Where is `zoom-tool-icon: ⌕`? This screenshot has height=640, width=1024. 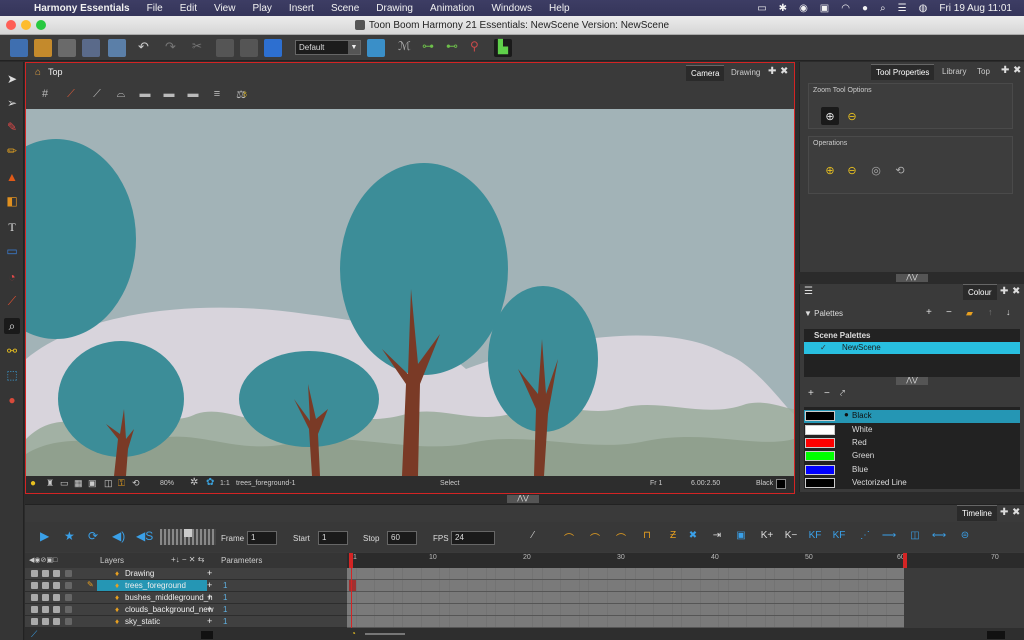 zoom-tool-icon: ⌕ is located at coordinates (12, 326).